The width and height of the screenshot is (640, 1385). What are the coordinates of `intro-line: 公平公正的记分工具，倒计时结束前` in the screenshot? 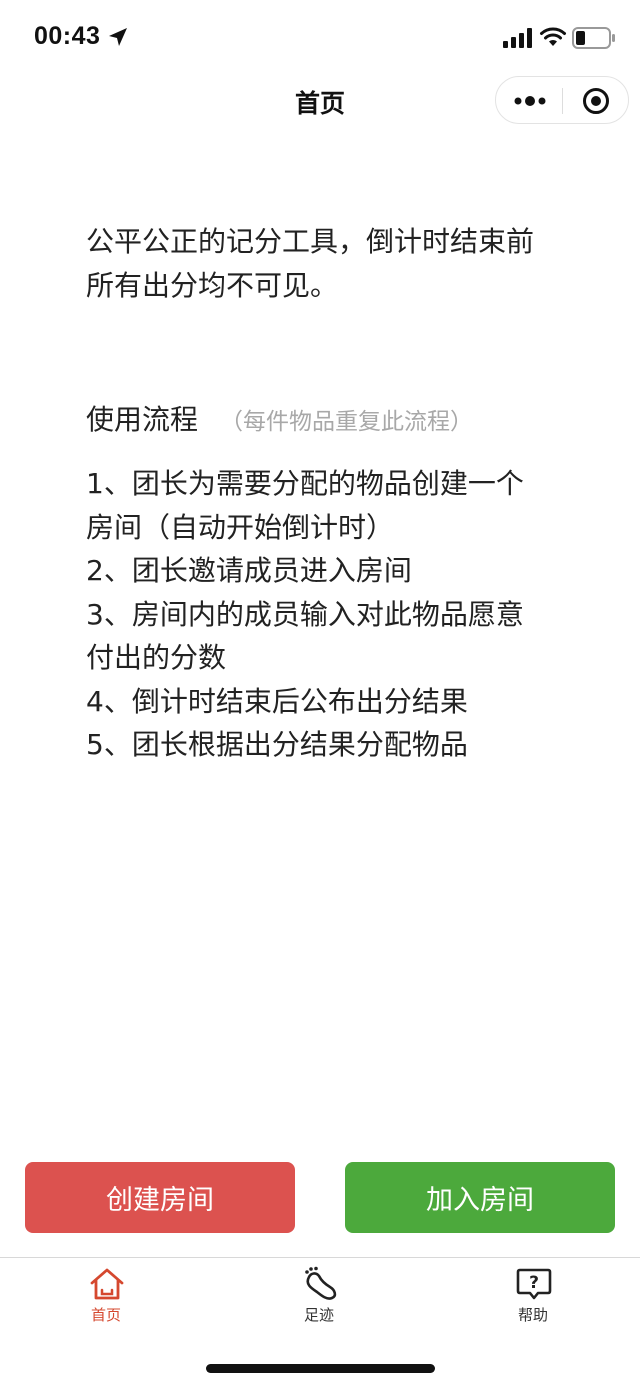 It's located at (310, 241).